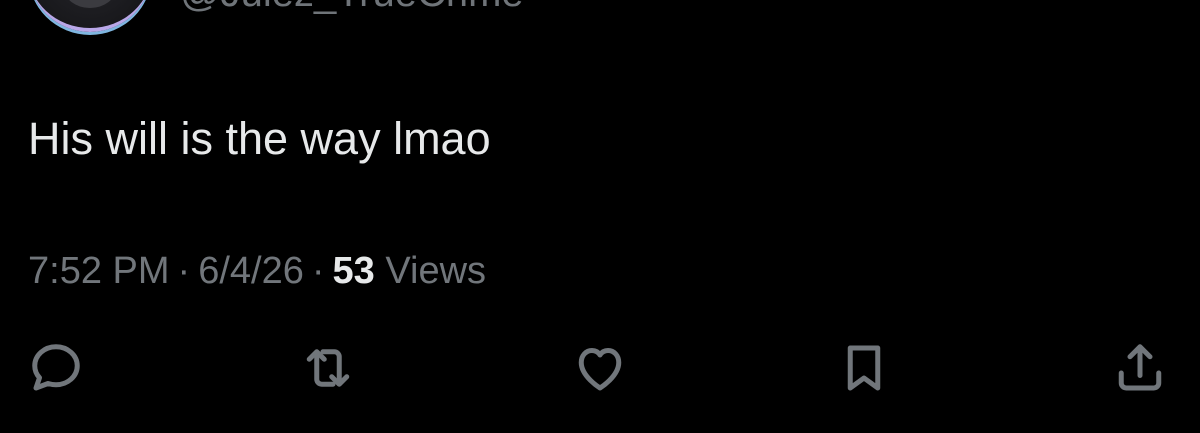 The height and width of the screenshot is (433, 1200). I want to click on tweet-text: His will is the way lmao, so click(259, 138).